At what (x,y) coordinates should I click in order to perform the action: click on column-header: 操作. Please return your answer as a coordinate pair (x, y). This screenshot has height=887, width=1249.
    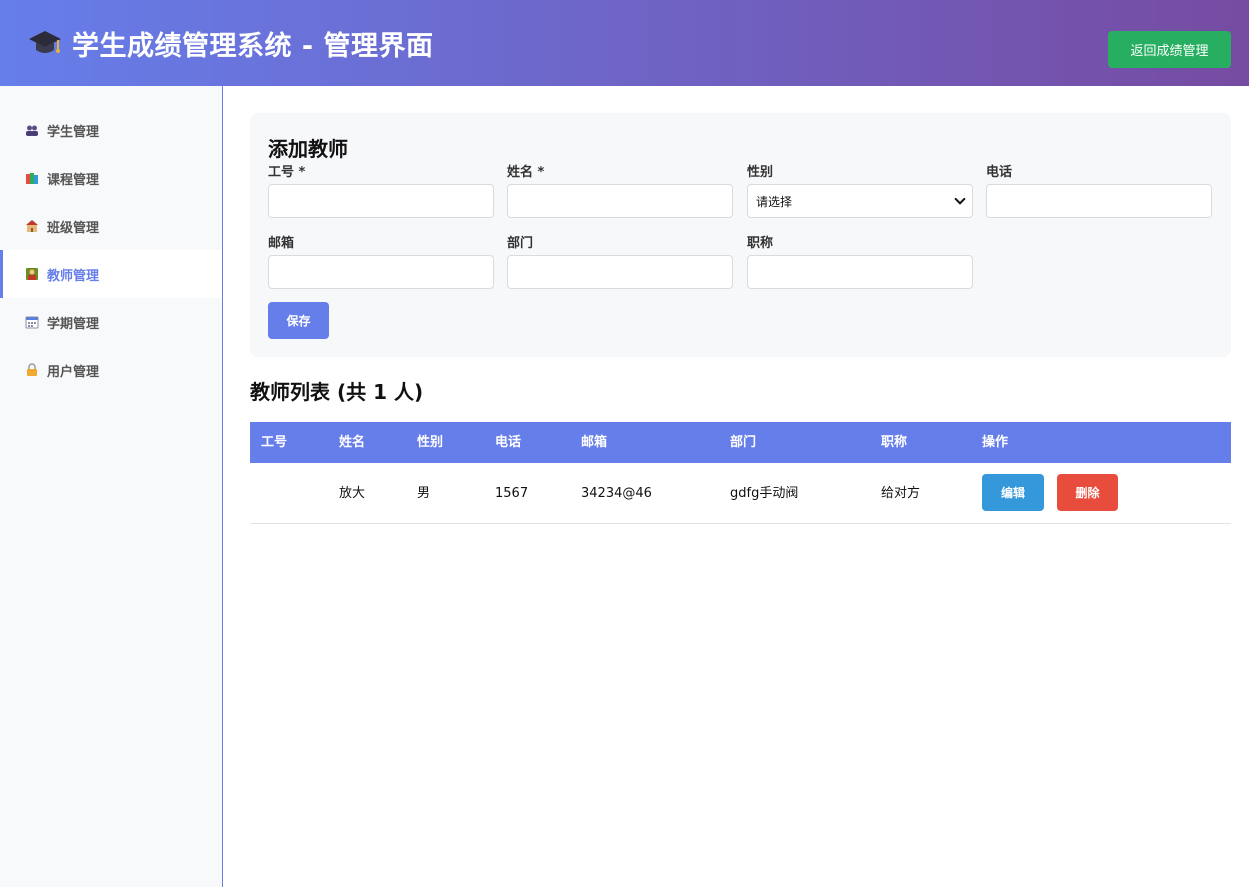
    Looking at the image, I should click on (995, 442).